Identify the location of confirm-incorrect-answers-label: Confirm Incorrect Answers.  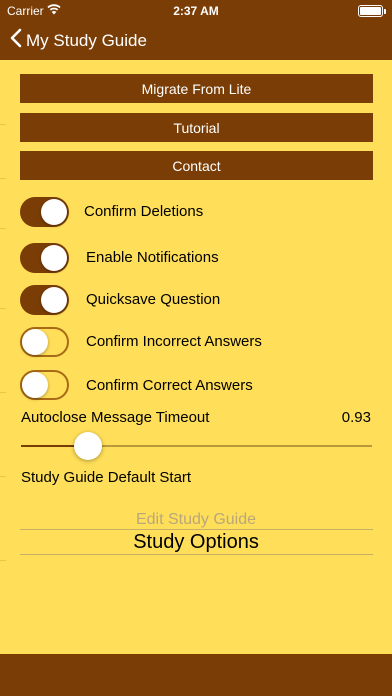
(174, 341).